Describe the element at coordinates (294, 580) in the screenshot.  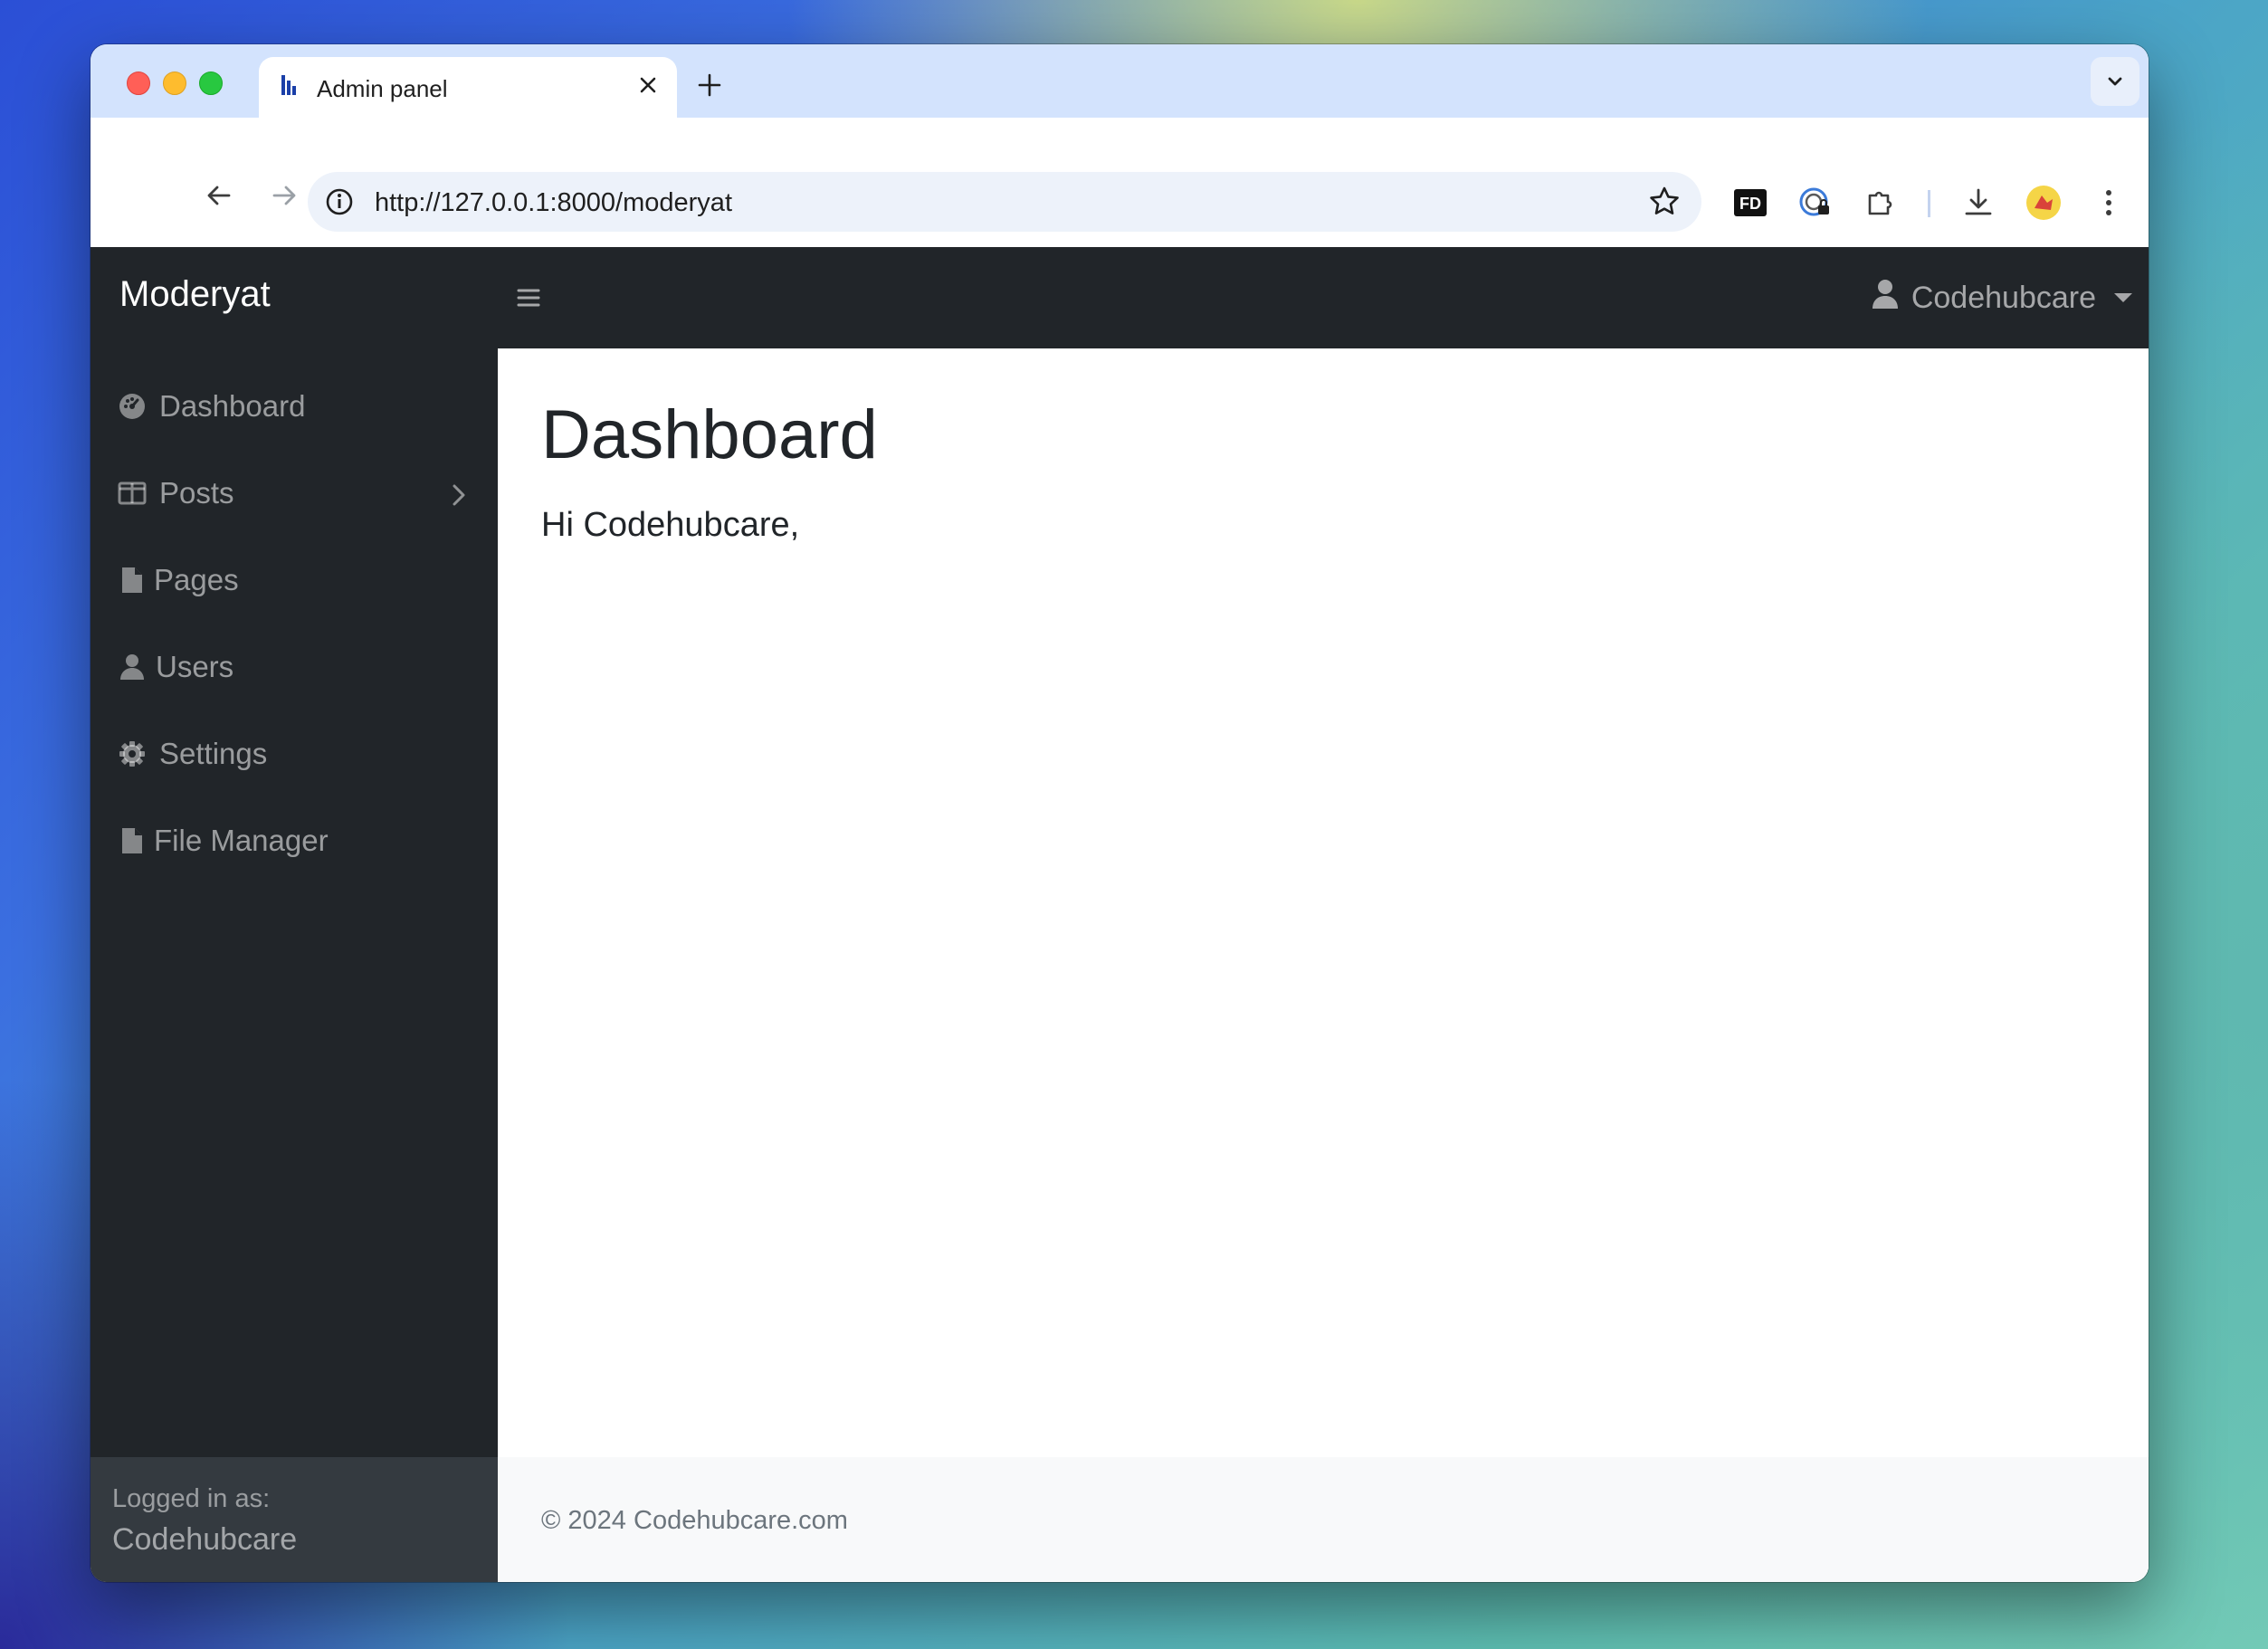
I see `sidebar-item-pages: Pages` at that location.